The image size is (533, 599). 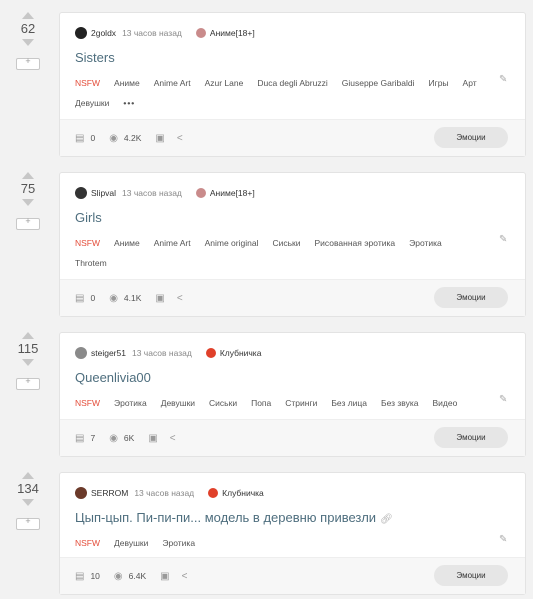 What do you see at coordinates (103, 193) in the screenshot?
I see `author-name: Slipval` at bounding box center [103, 193].